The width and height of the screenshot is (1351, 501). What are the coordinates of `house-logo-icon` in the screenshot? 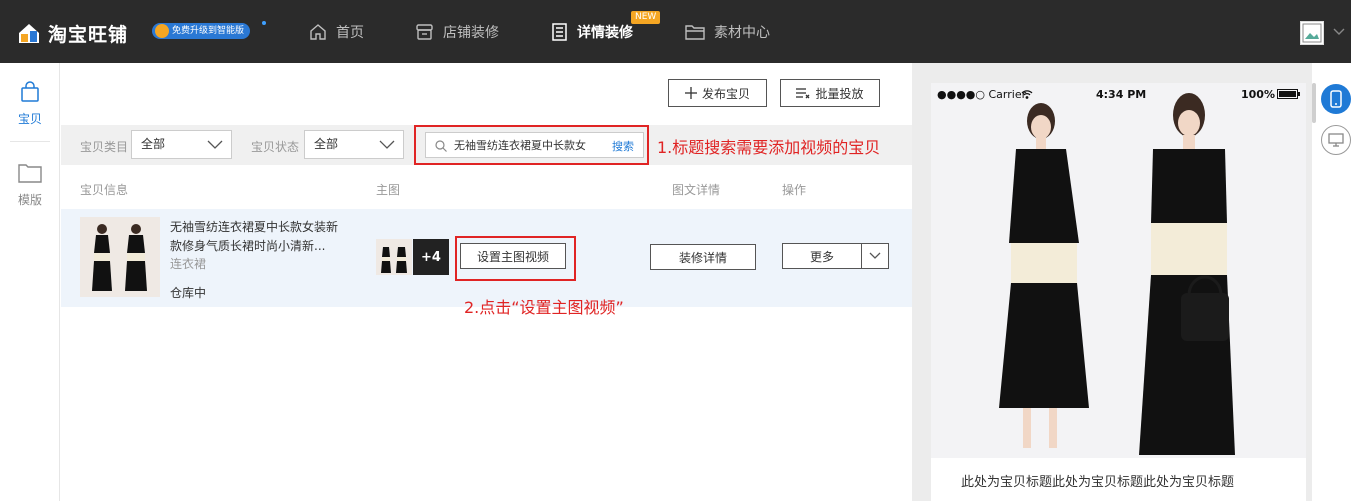 It's located at (29, 33).